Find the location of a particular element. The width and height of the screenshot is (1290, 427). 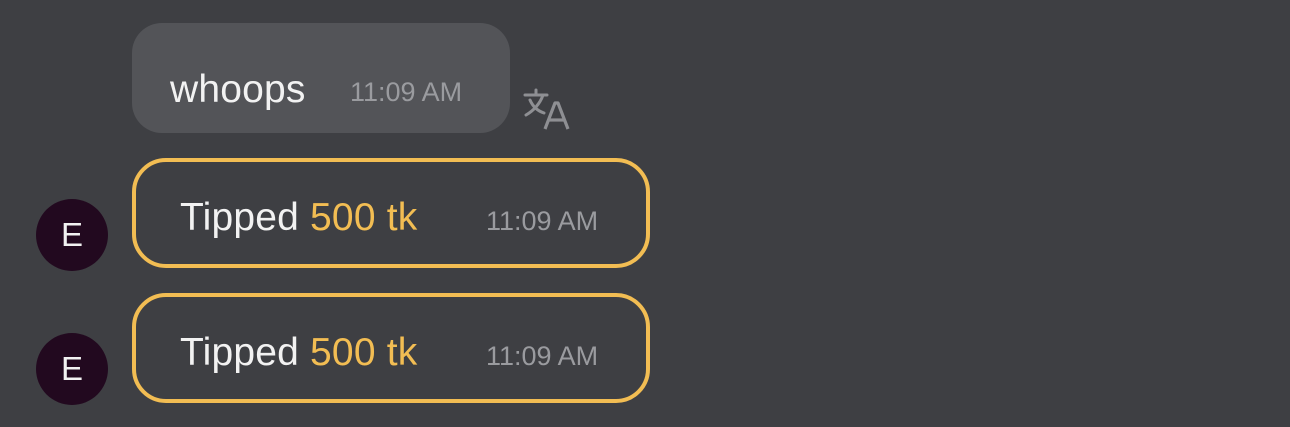

message-bubble: whoops 11:09 AM is located at coordinates (321, 78).